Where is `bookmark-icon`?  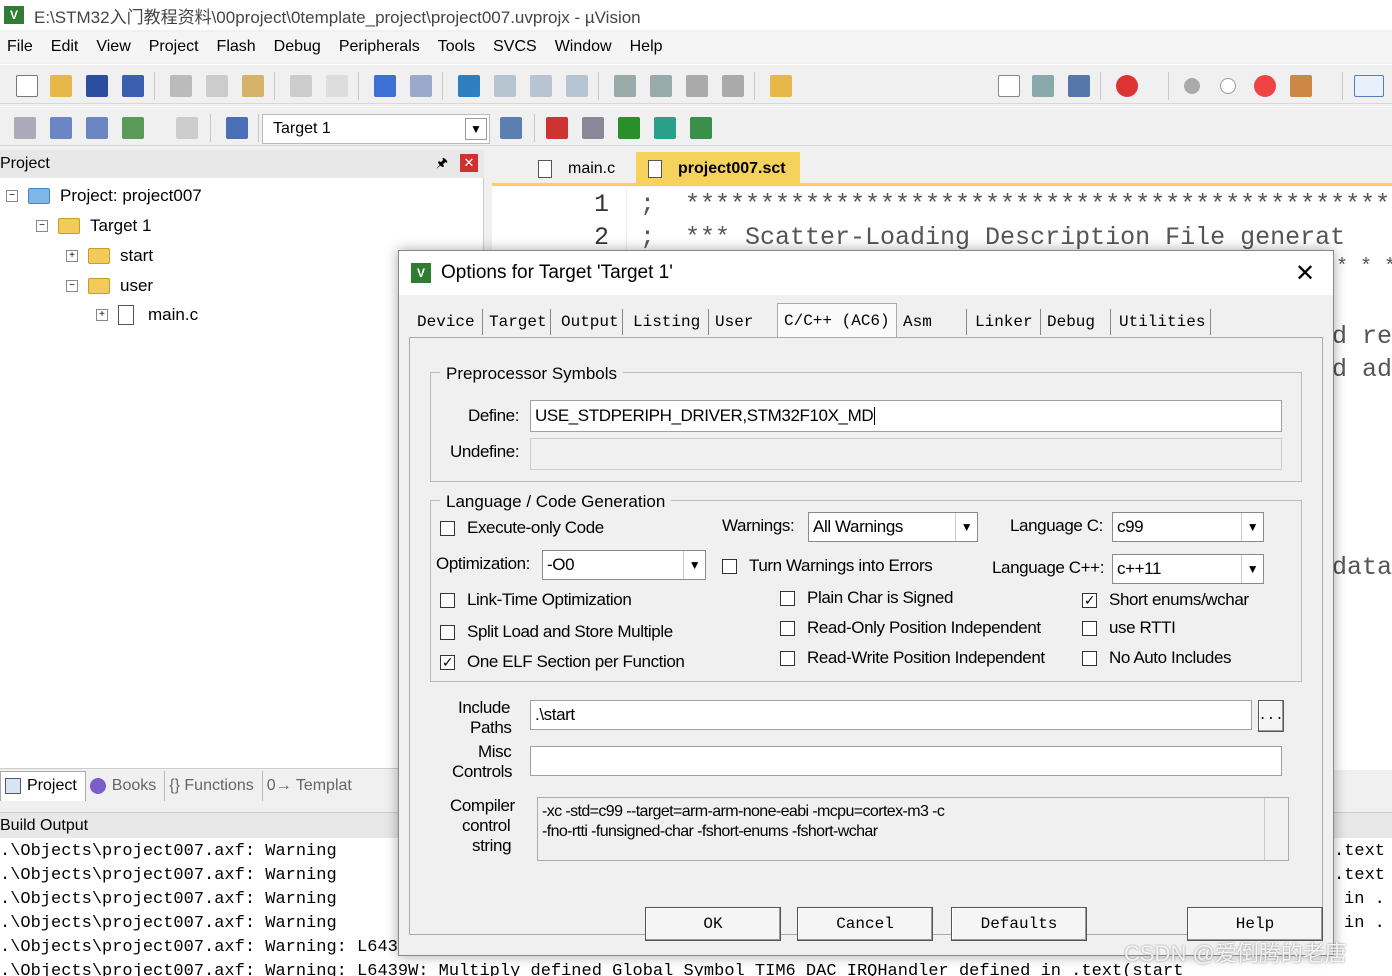 bookmark-icon is located at coordinates (469, 86).